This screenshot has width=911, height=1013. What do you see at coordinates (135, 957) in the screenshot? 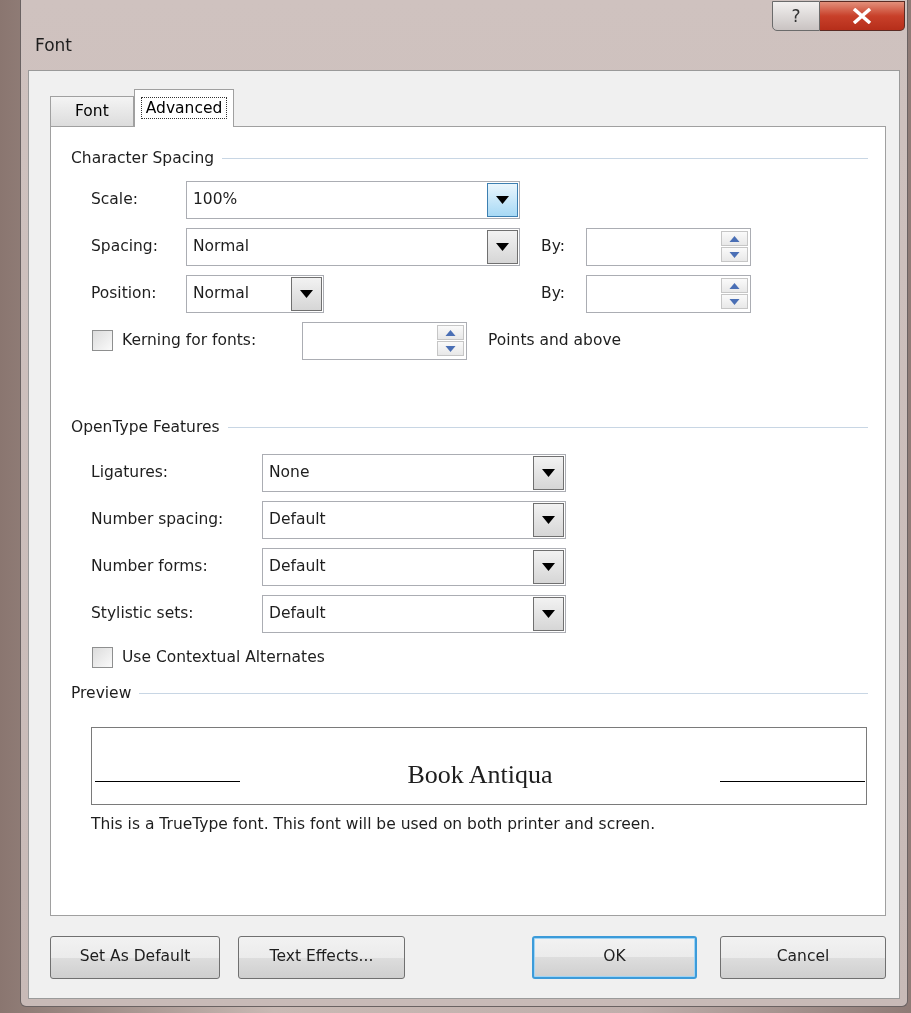
I see `dialog-button: Set As Default` at bounding box center [135, 957].